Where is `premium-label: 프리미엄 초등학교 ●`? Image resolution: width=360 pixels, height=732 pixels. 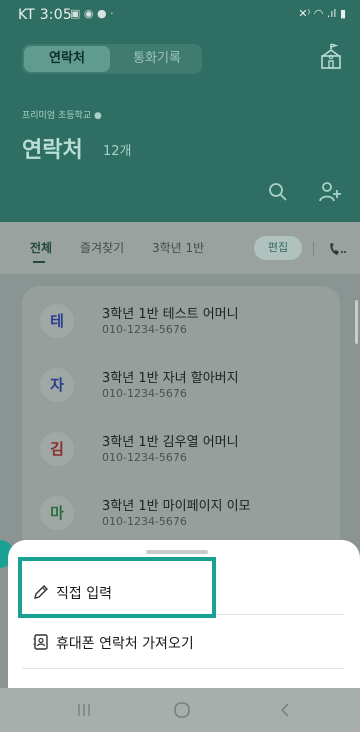 premium-label: 프리미엄 초등학교 ● is located at coordinates (62, 116).